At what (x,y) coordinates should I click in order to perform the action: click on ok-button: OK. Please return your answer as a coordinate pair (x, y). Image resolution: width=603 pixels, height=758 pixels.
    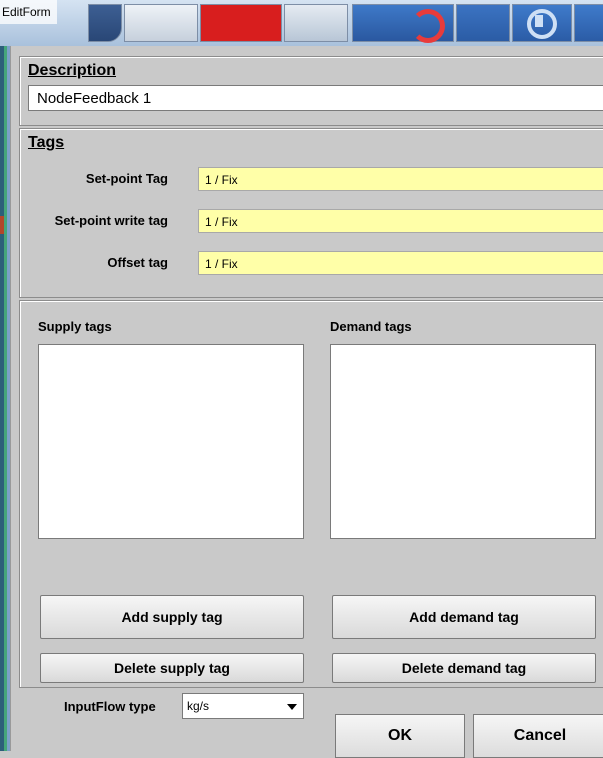
    Looking at the image, I should click on (400, 736).